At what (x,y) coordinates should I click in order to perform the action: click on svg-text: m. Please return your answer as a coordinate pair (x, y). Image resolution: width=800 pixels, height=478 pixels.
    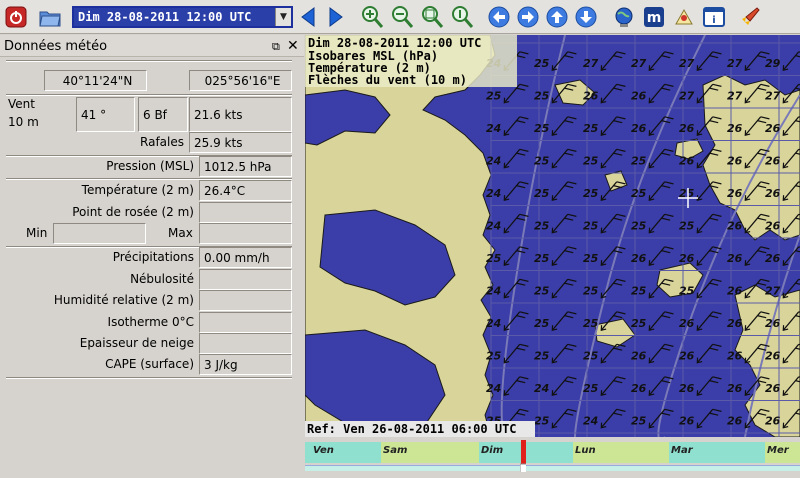
    Looking at the image, I should click on (654, 18).